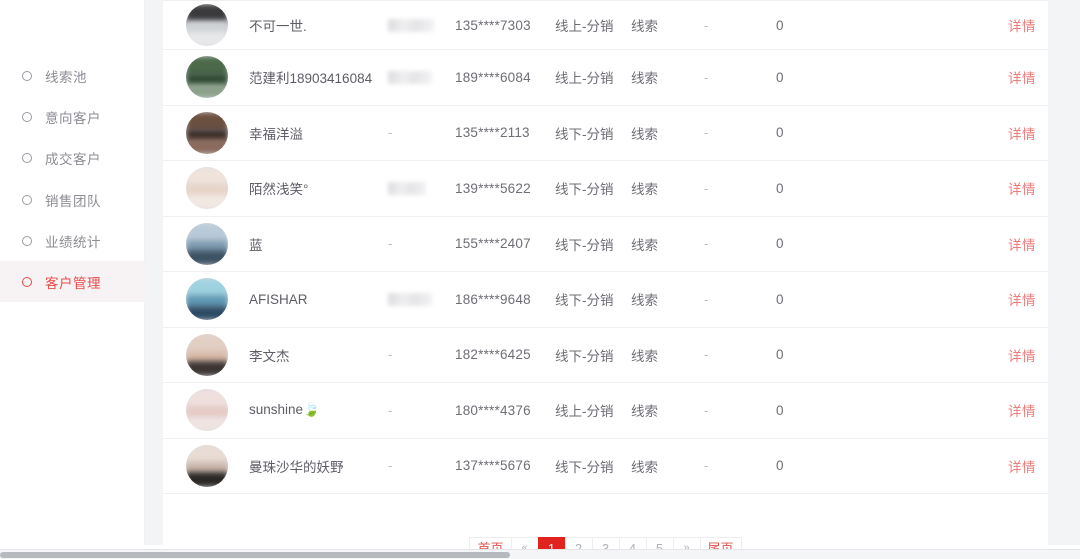 This screenshot has height=559, width=1080. I want to click on redacted-cell: -, so click(390, 133).